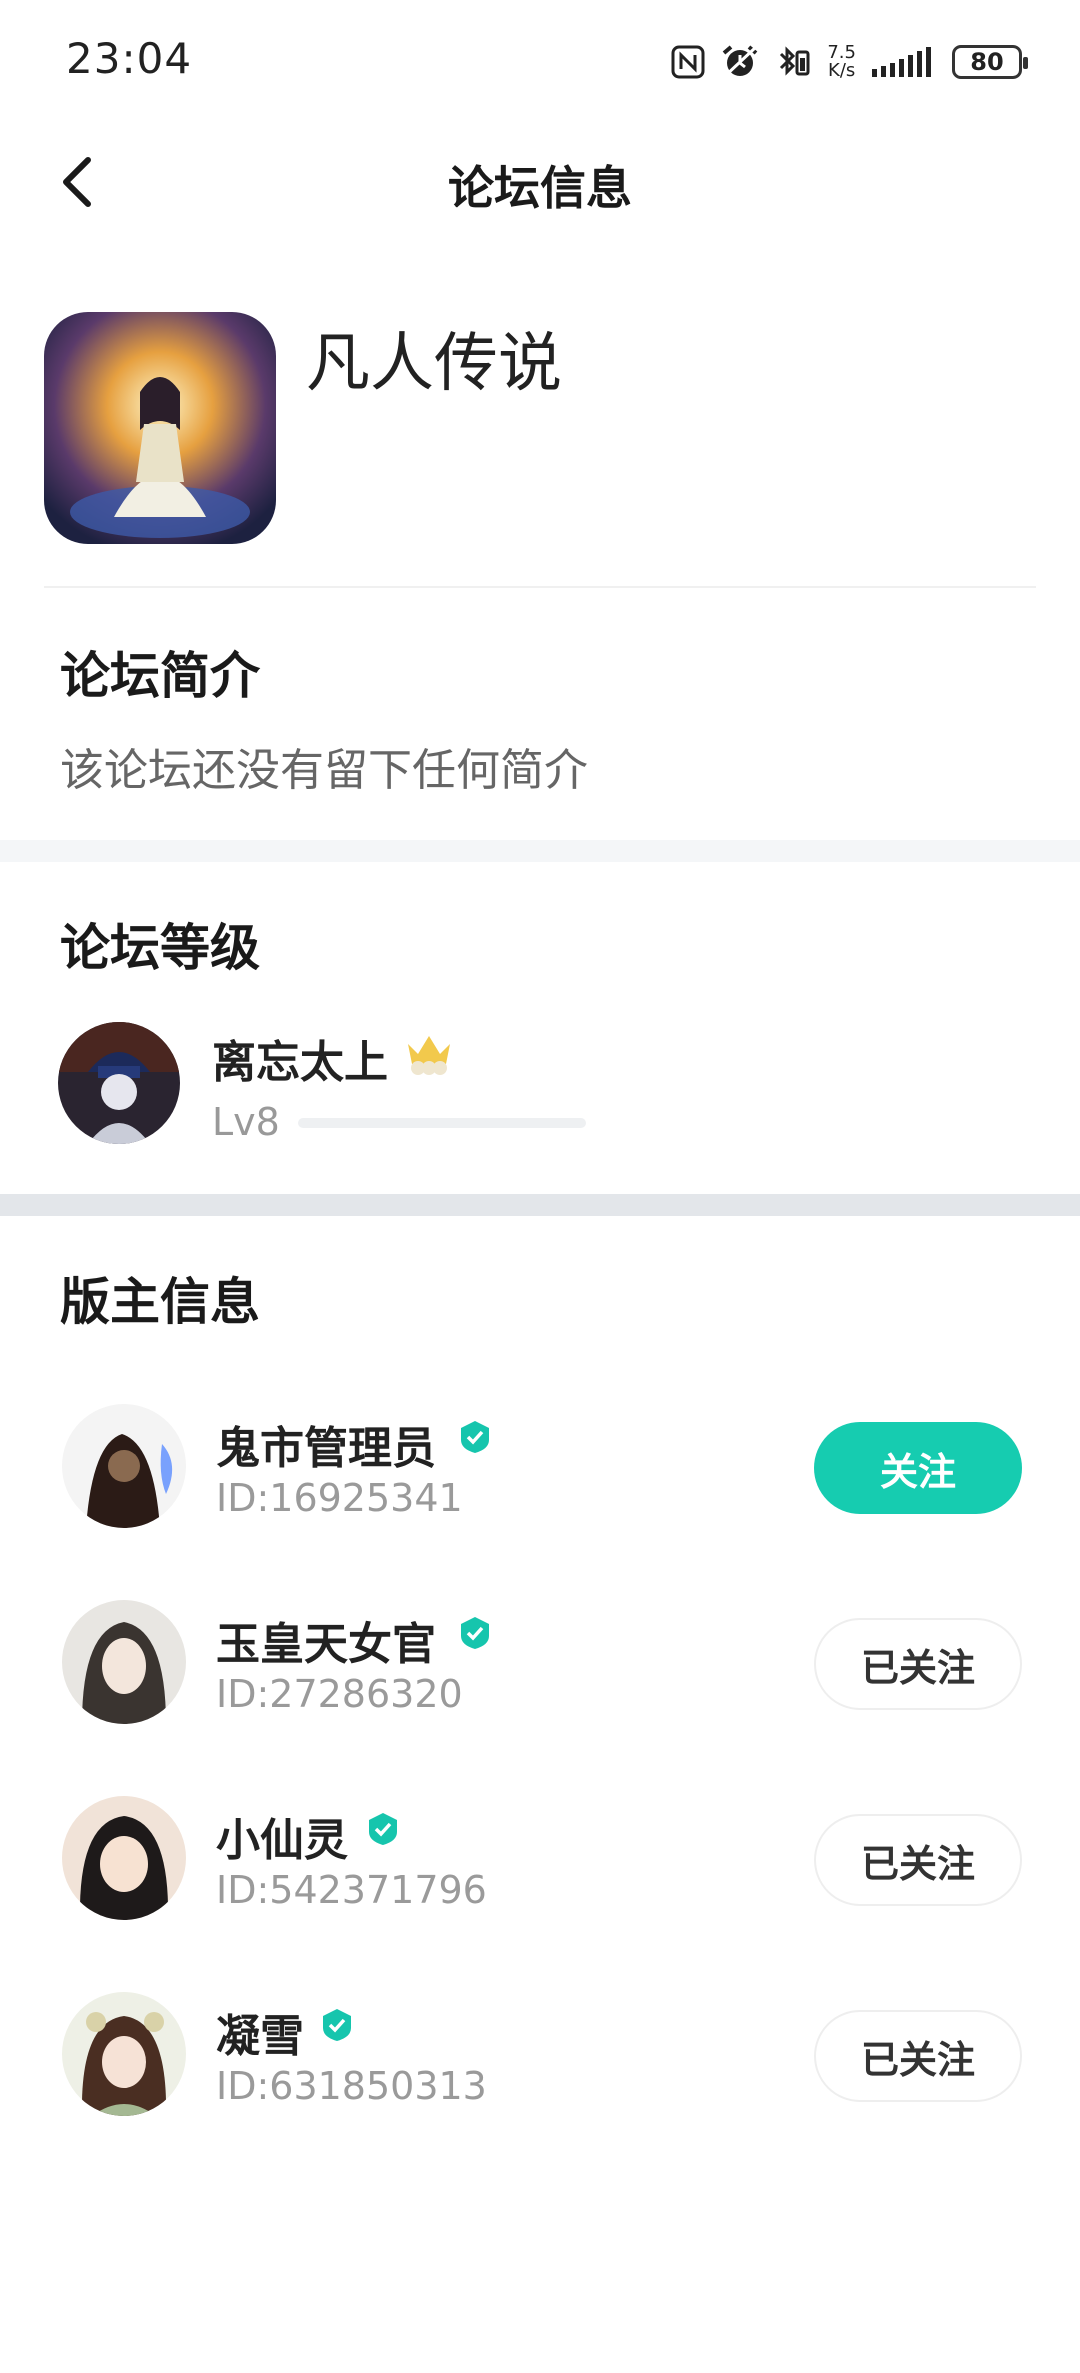 The image size is (1080, 2373). Describe the element at coordinates (842, 70) in the screenshot. I see `speed-unit: K/s` at that location.